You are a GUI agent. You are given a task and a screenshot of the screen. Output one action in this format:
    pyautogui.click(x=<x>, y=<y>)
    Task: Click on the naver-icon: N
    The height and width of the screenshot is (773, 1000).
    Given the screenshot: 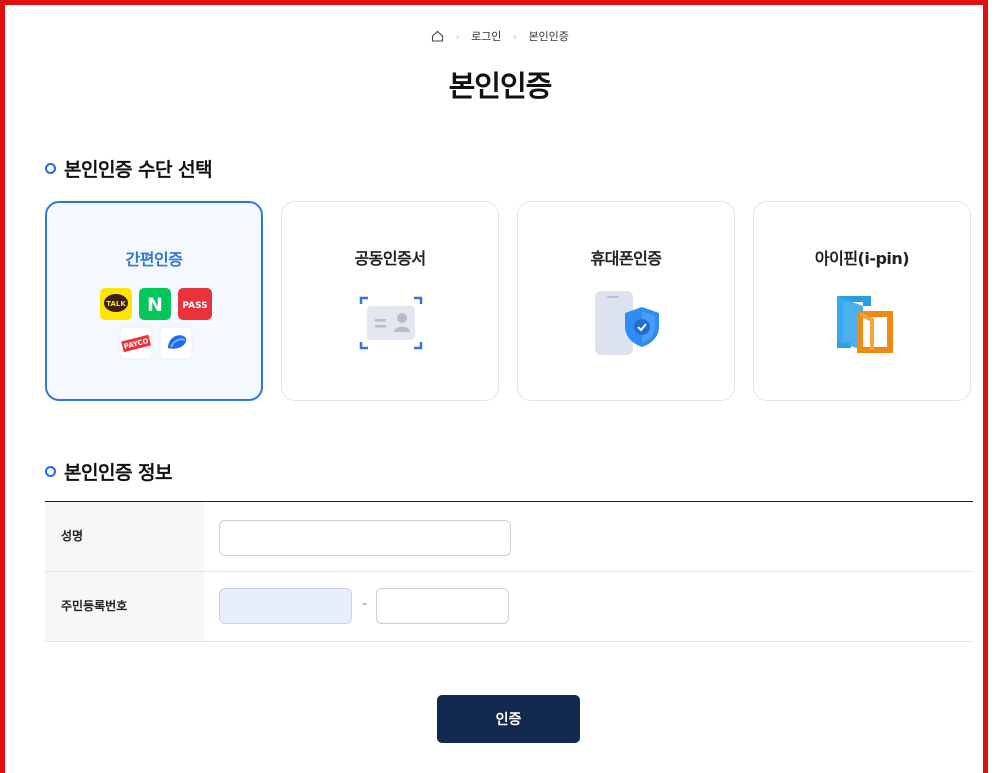 What is the action you would take?
    pyautogui.click(x=155, y=304)
    